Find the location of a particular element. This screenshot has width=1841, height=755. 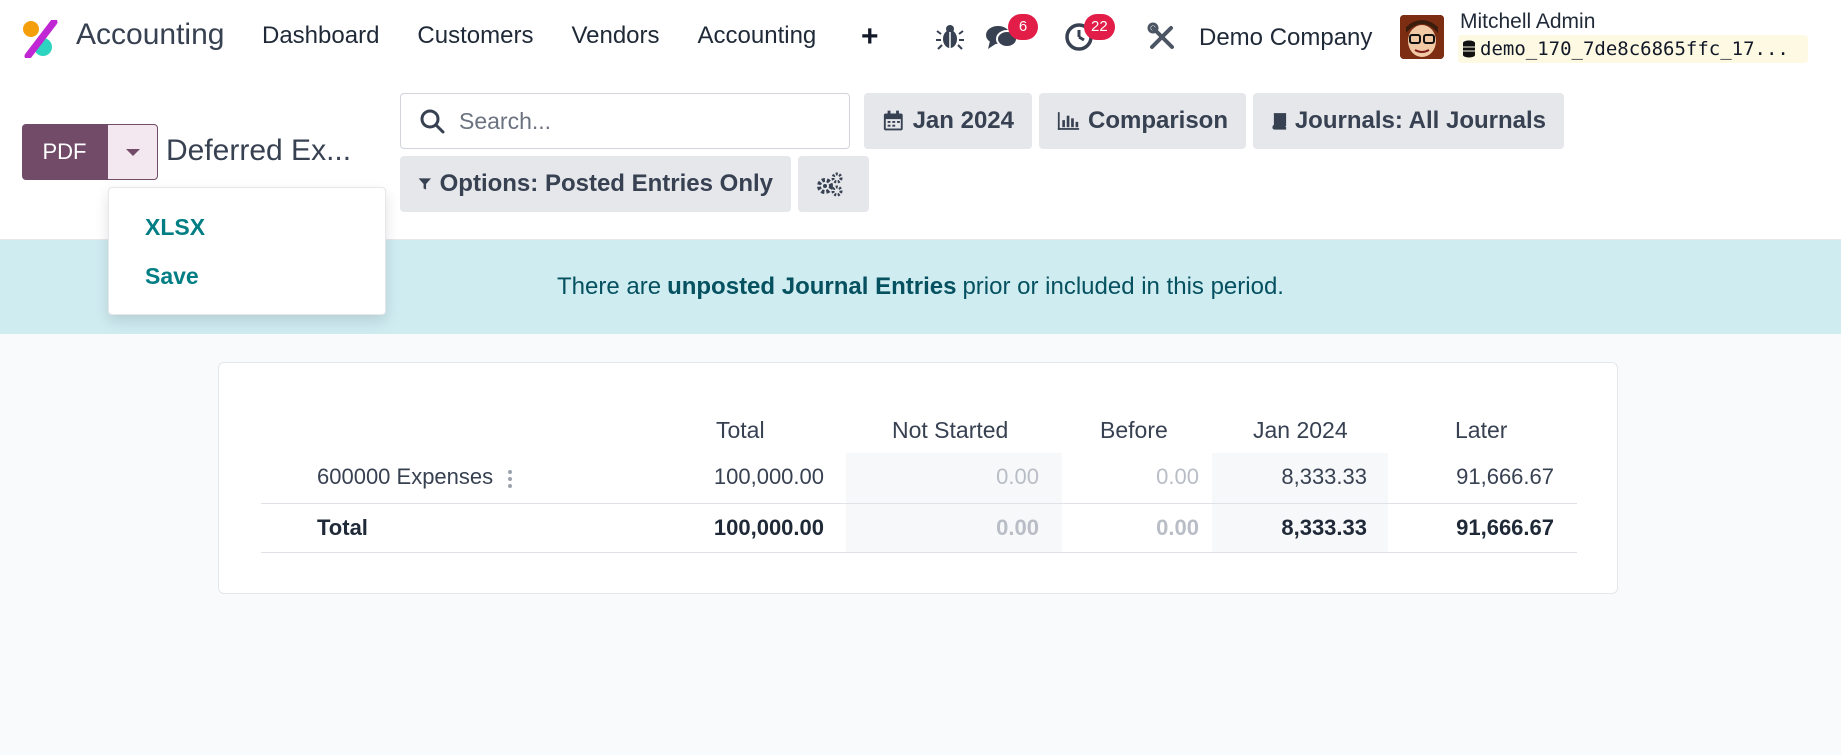

row-jan-2024-value: 8,333.33 is located at coordinates (1283, 477).